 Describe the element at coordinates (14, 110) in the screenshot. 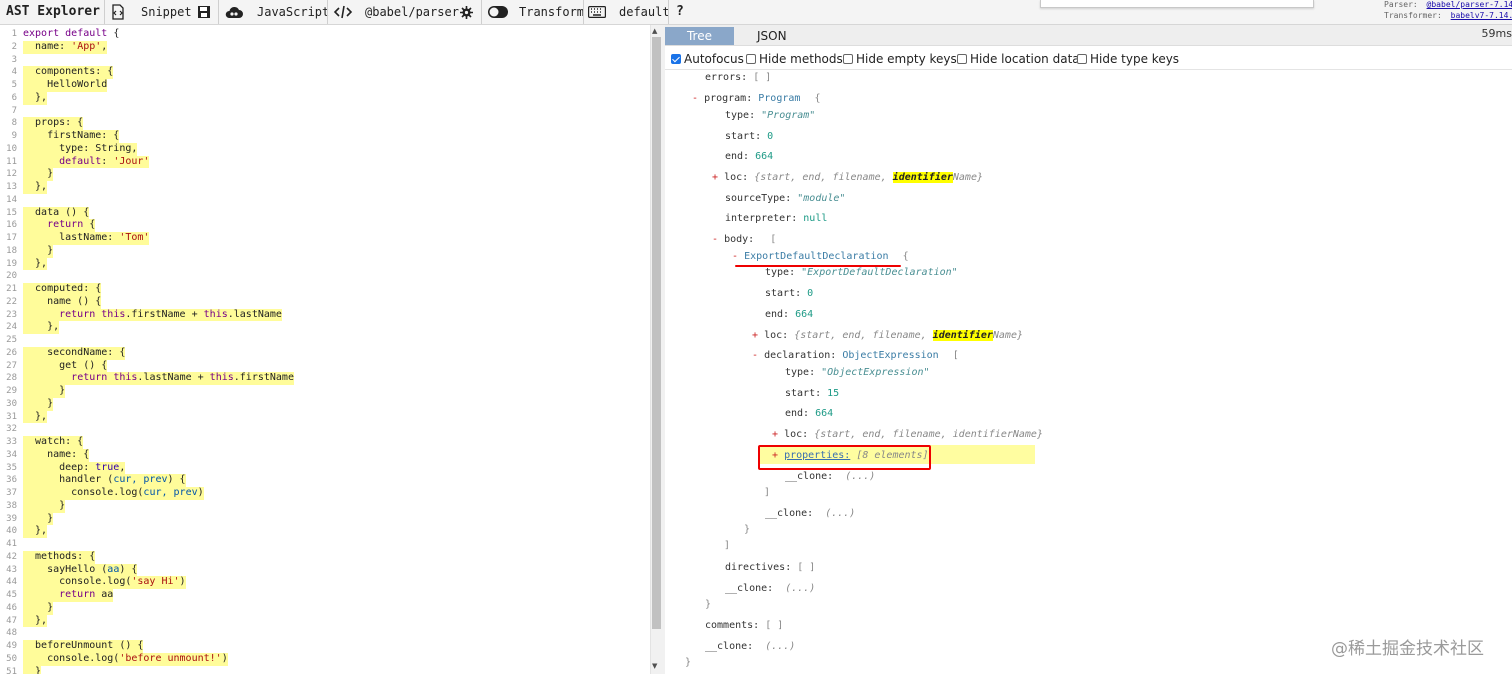

I see `line-number: 7` at that location.